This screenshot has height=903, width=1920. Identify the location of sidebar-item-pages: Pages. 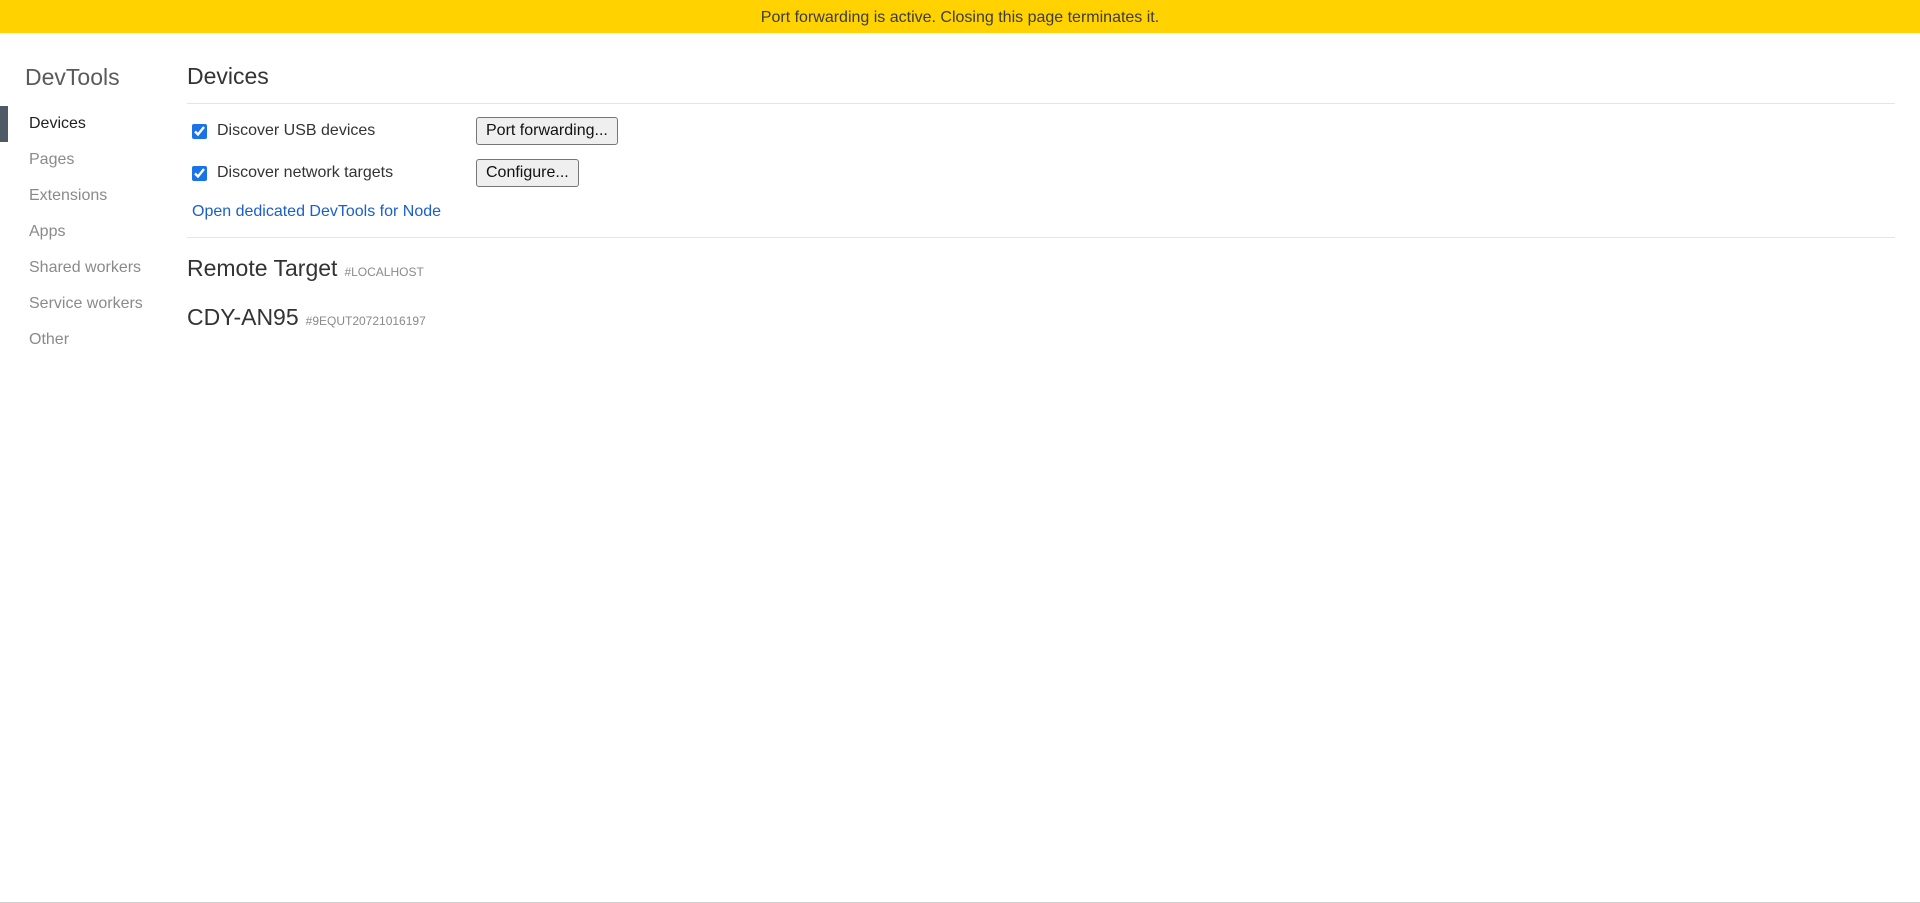
(90, 160).